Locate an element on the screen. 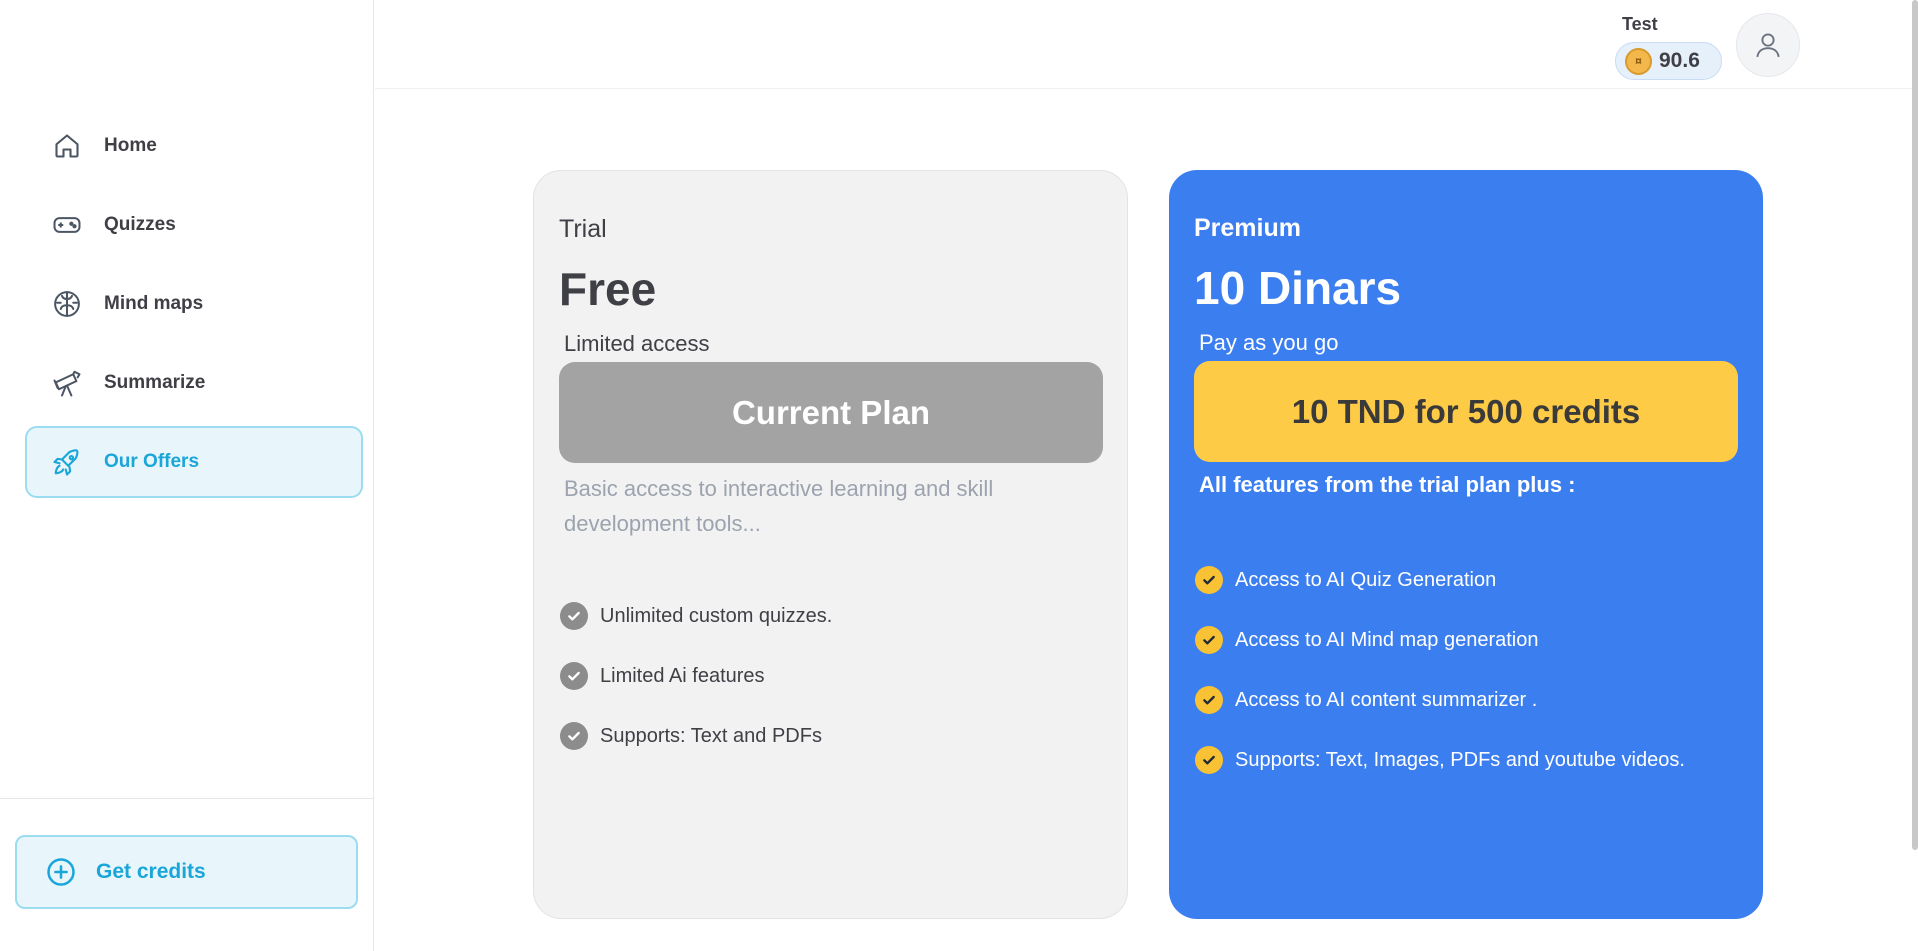 This screenshot has width=1918, height=951. list-item: Supports: Text and PDFs is located at coordinates (696, 736).